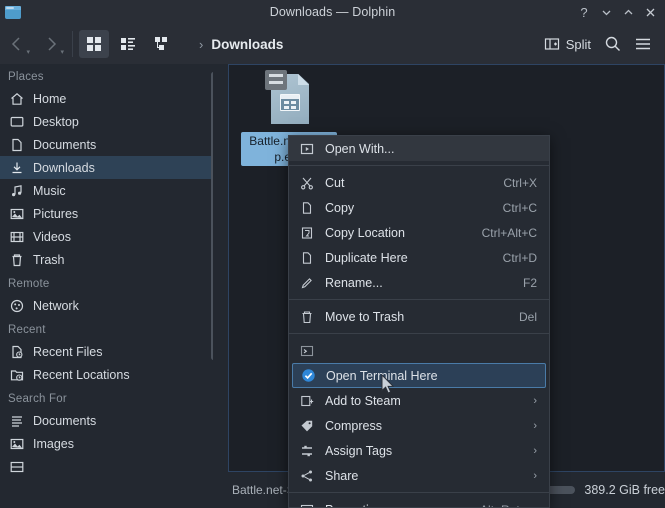 The width and height of the screenshot is (665, 508). Describe the element at coordinates (307, 351) in the screenshot. I see `terminal-icon` at that location.